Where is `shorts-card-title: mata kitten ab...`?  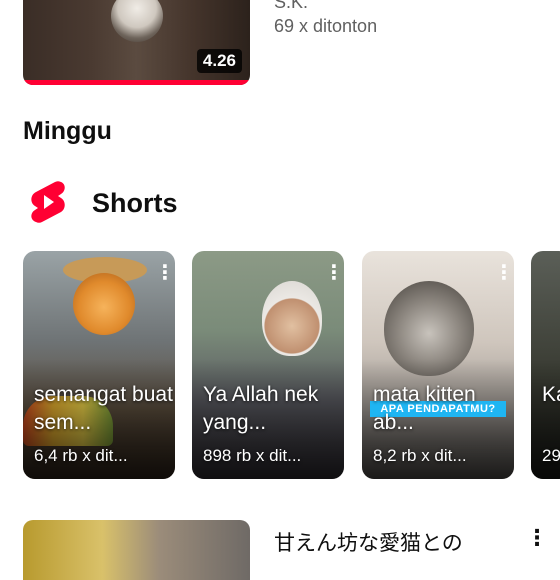 shorts-card-title: mata kitten ab... is located at coordinates (424, 408).